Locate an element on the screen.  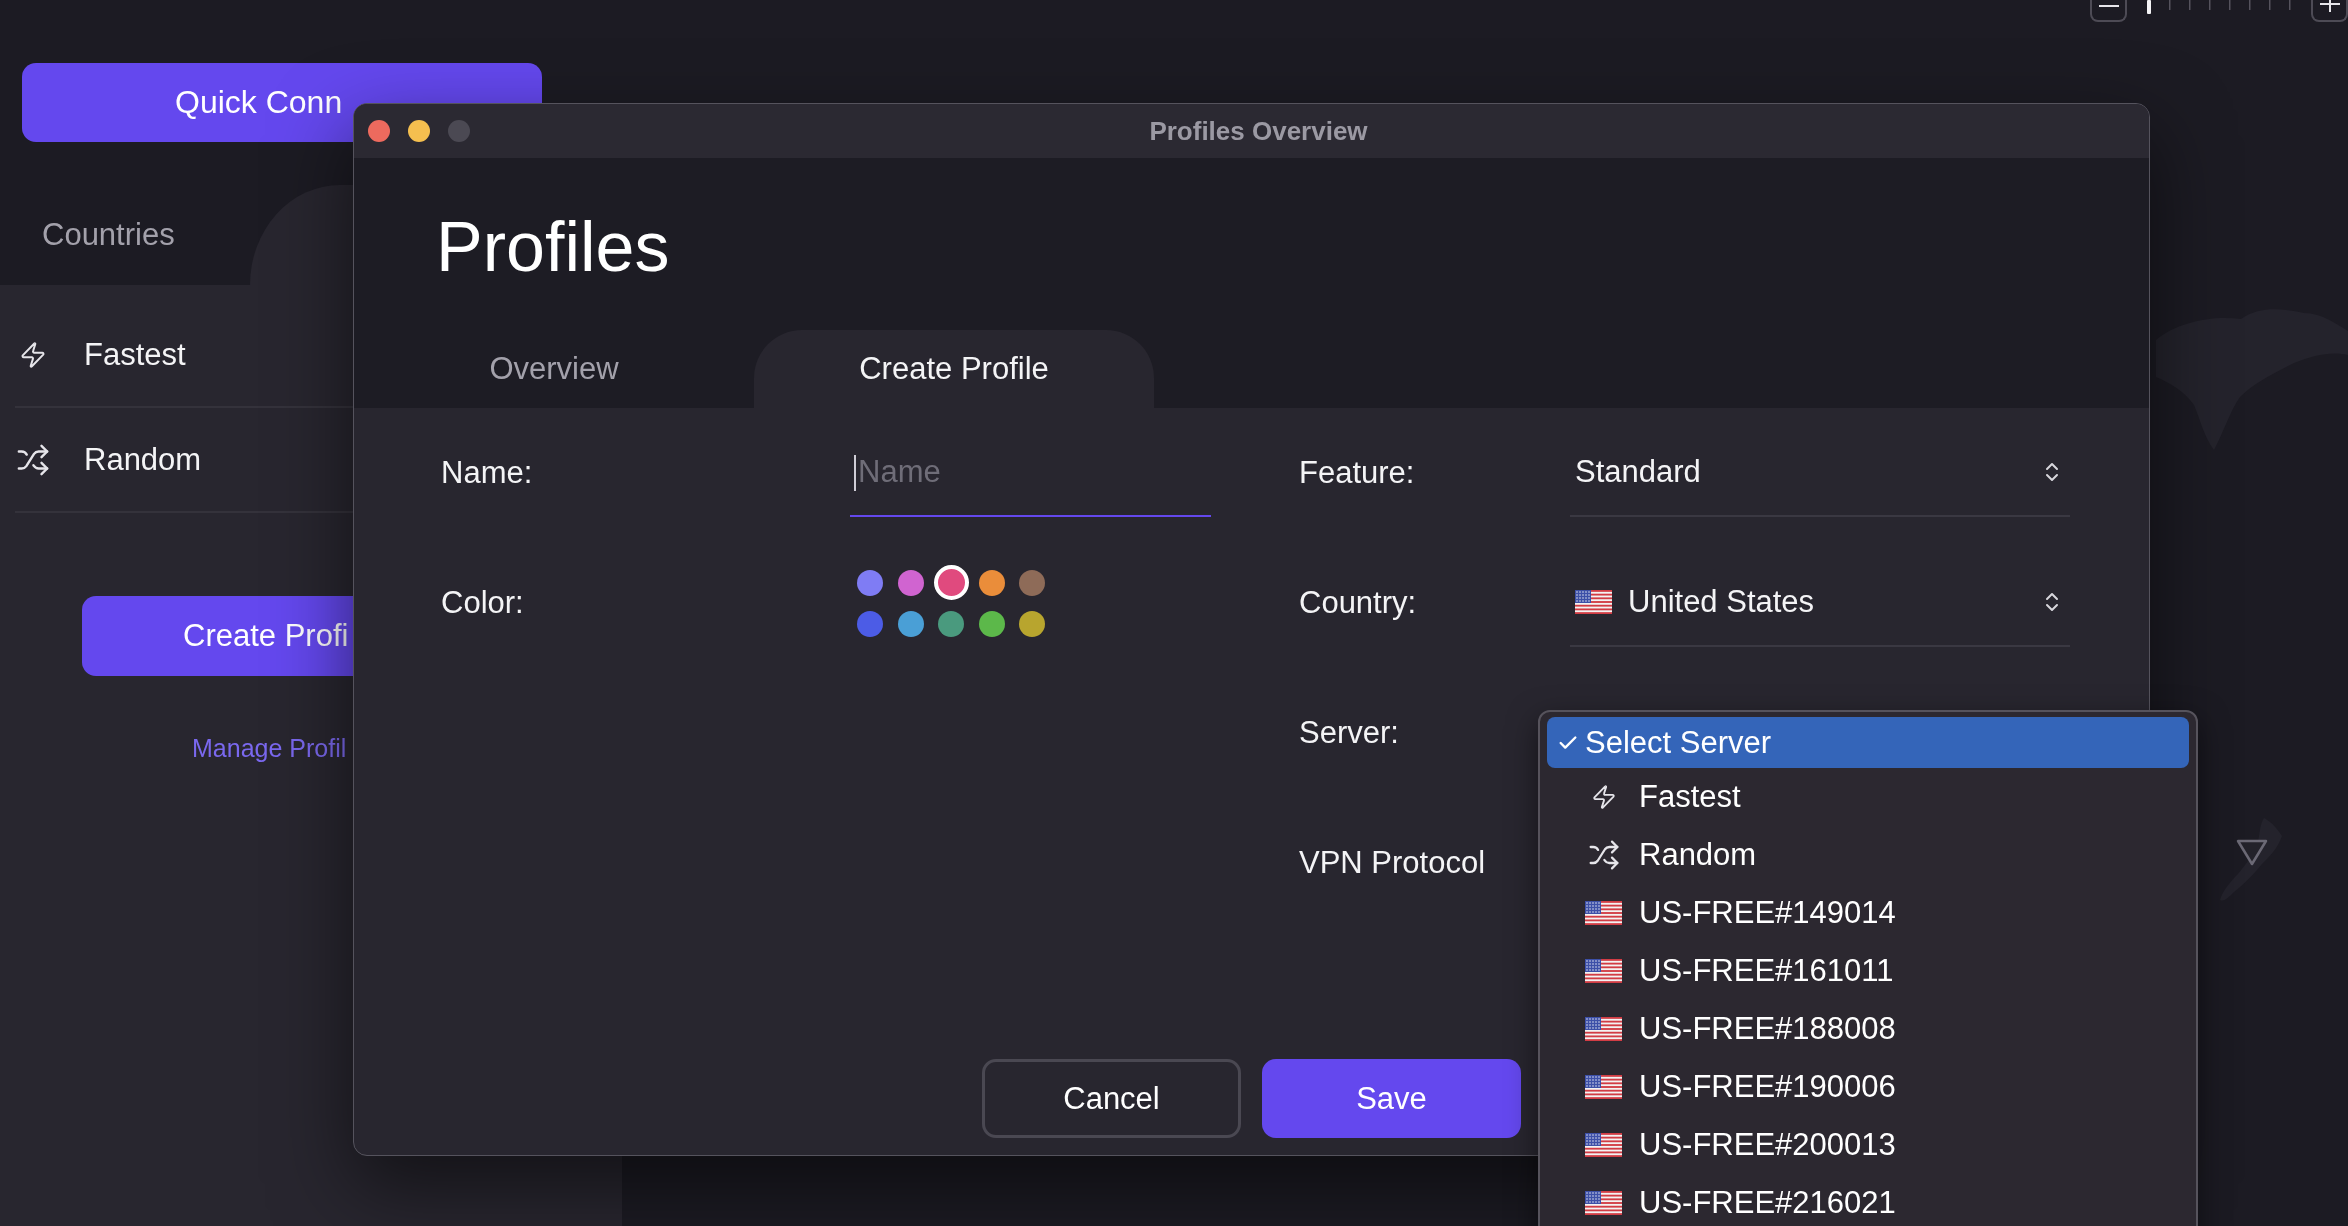
slider-thumb is located at coordinates (2149, 7).